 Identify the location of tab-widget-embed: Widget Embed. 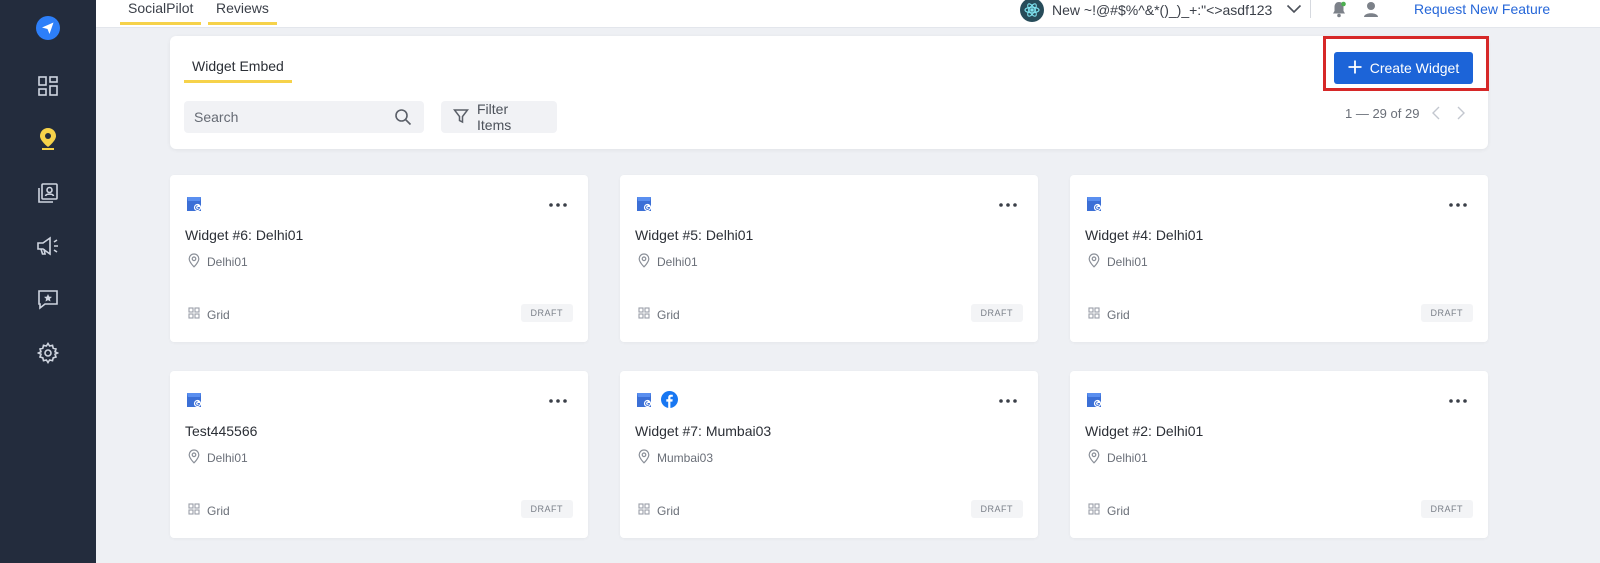
(238, 70).